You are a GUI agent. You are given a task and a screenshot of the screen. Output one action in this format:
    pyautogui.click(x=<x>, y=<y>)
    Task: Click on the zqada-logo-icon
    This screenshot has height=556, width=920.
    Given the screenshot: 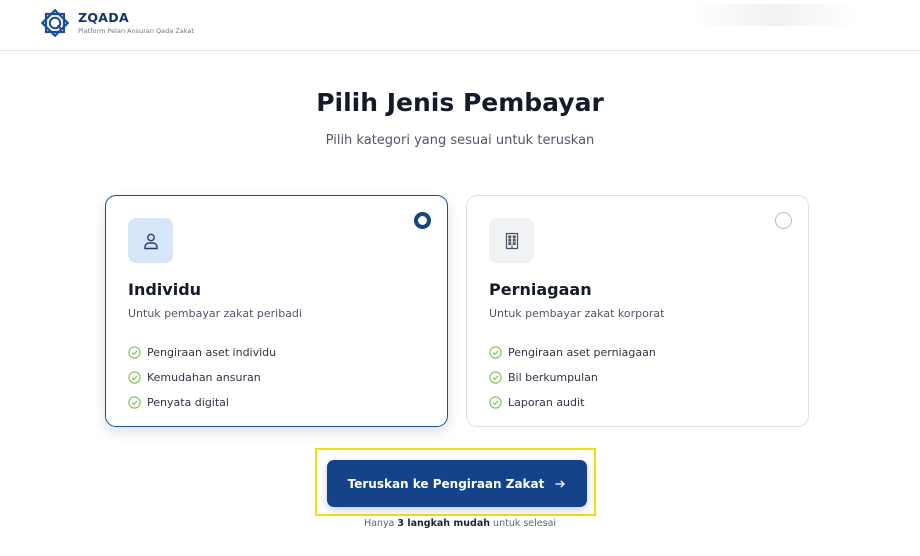 What is the action you would take?
    pyautogui.click(x=55, y=23)
    